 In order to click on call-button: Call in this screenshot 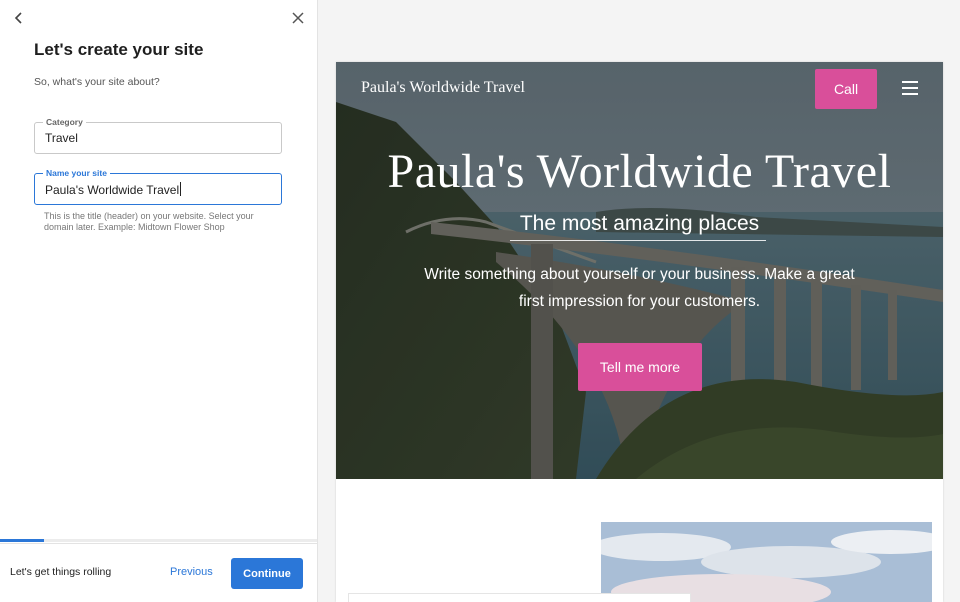, I will do `click(846, 89)`.